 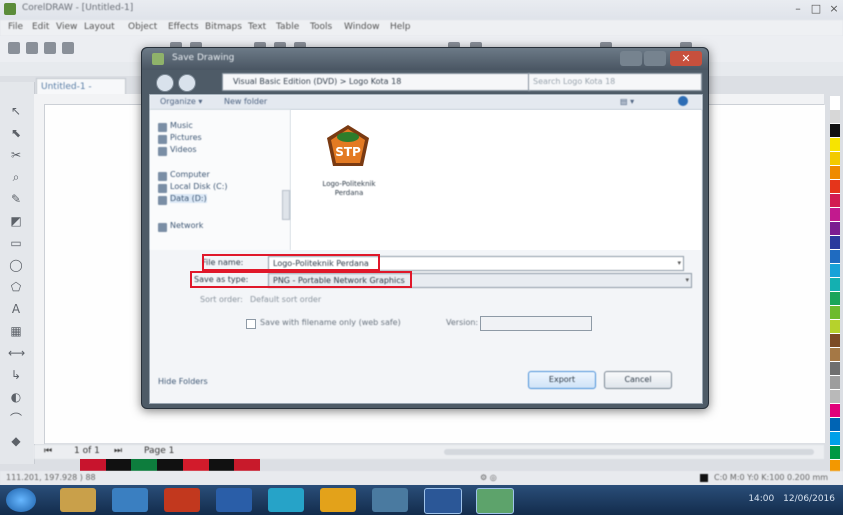 I want to click on start-button-icon, so click(x=21, y=500).